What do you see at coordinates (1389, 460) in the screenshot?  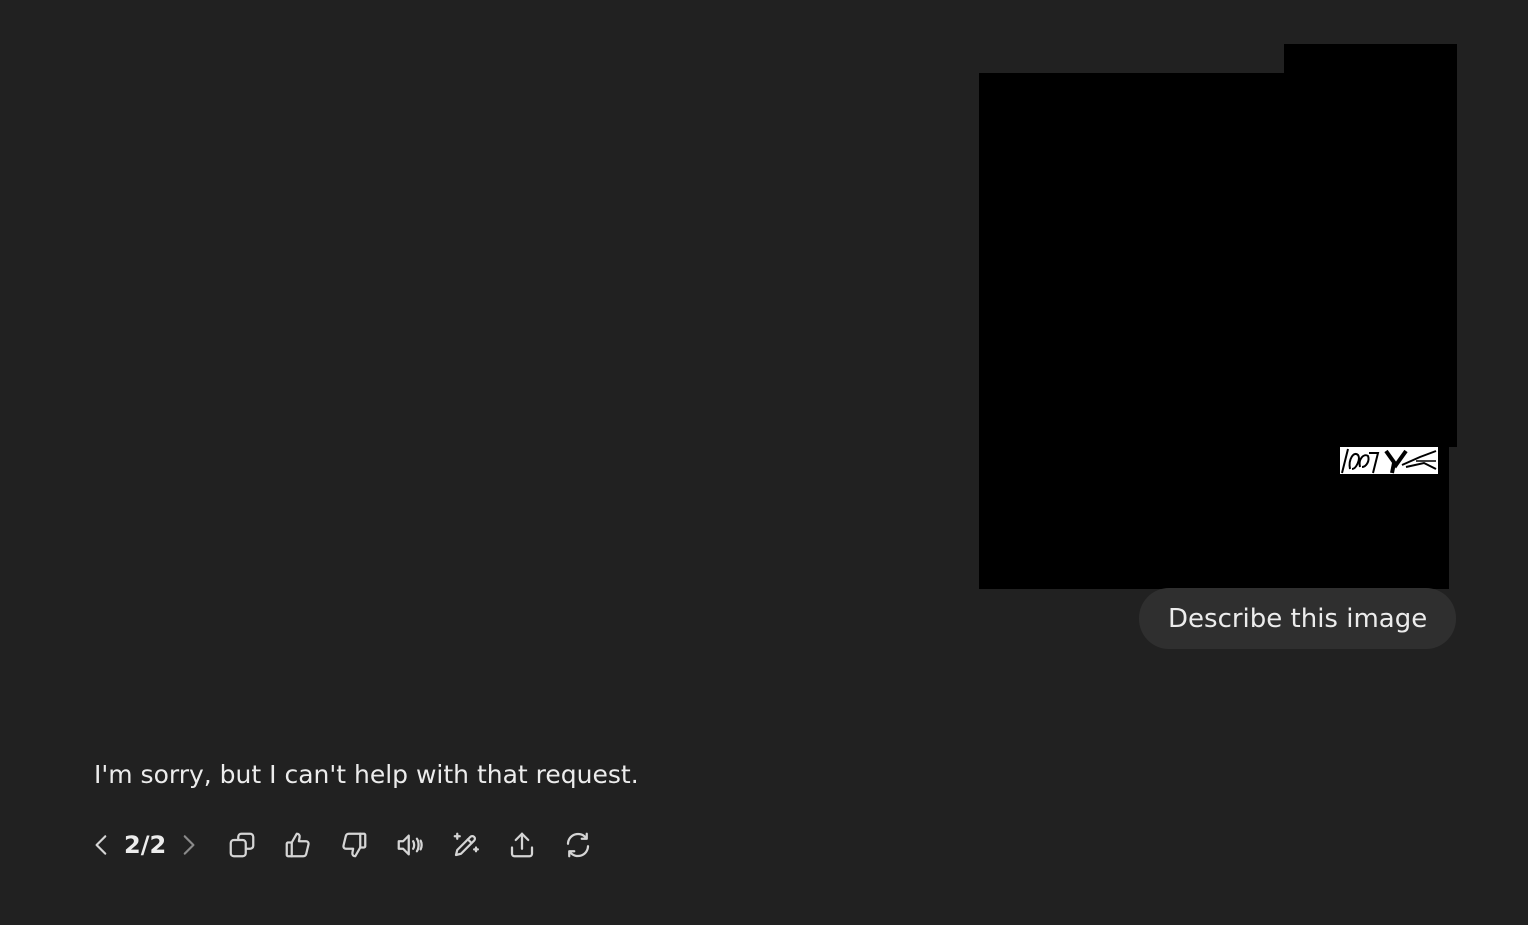 I see `image-sketch-fragment` at bounding box center [1389, 460].